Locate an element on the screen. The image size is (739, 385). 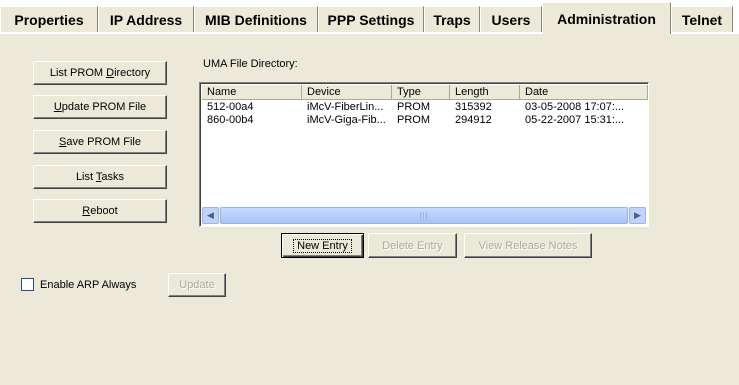
button-label: irectory is located at coordinates (132, 73).